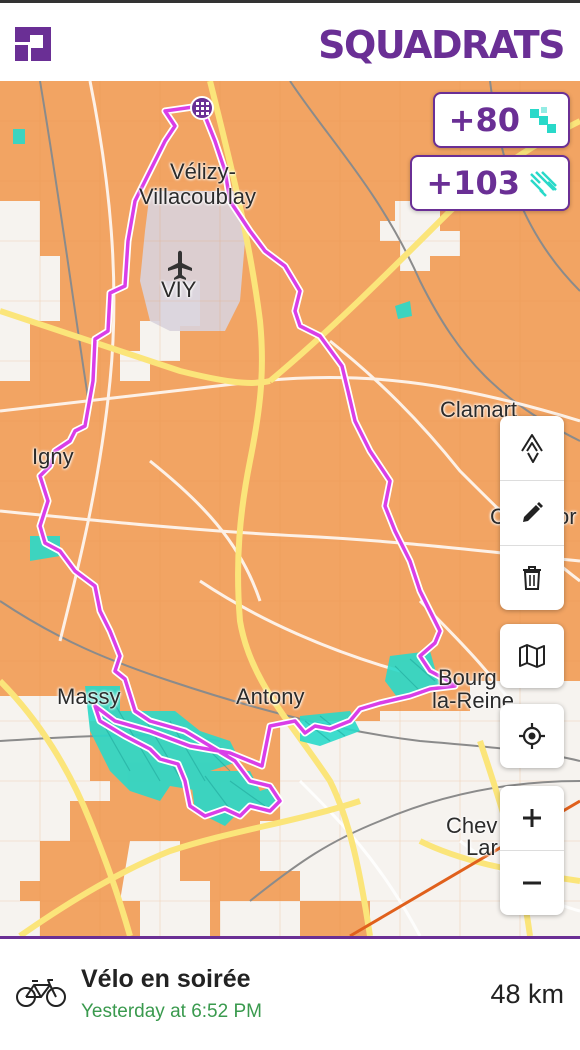  I want to click on place-label-velizy-2: Villacoublay, so click(198, 196).